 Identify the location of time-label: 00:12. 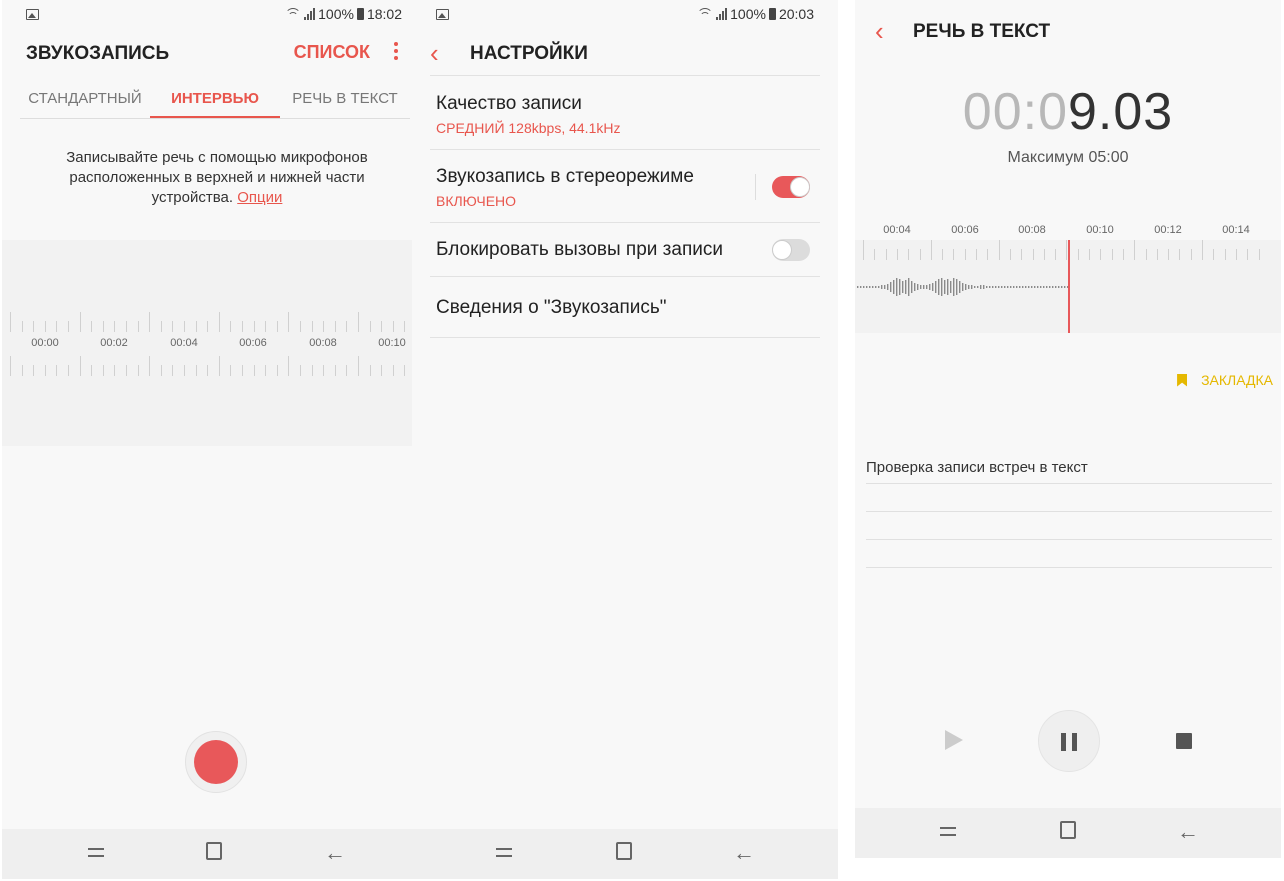
(1168, 230).